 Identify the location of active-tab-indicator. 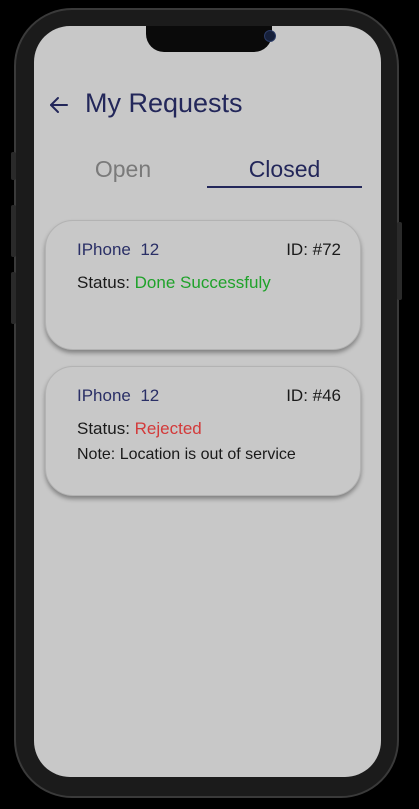
(284, 187).